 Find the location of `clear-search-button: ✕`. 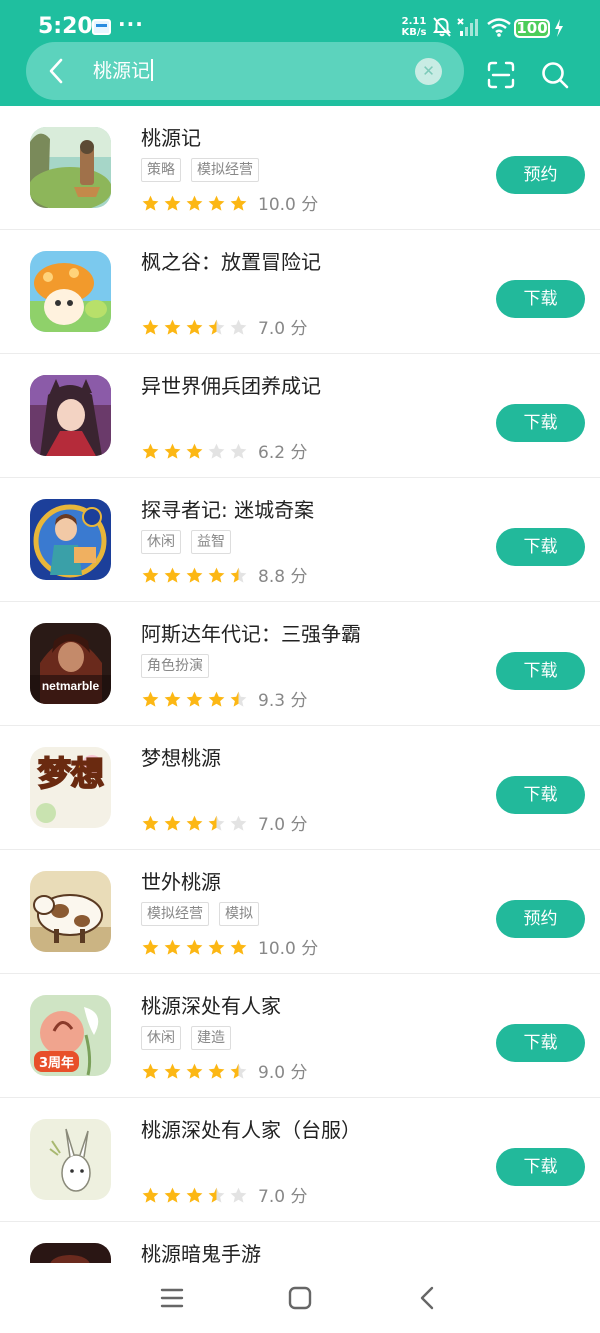

clear-search-button: ✕ is located at coordinates (428, 71).